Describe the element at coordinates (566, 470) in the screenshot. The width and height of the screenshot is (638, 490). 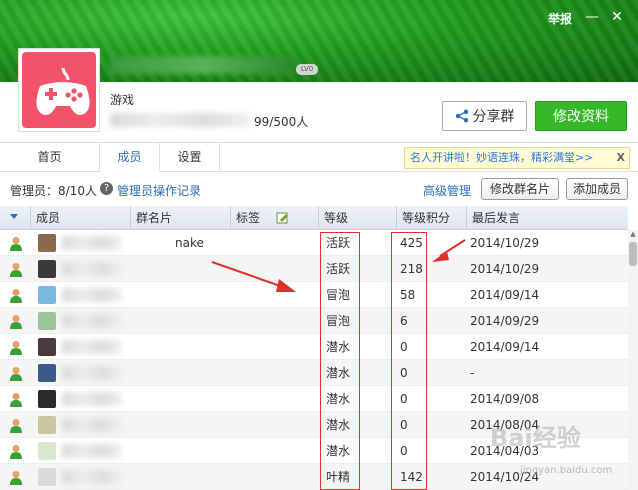
I see `watermark-url: jingyan.baidu.com` at that location.